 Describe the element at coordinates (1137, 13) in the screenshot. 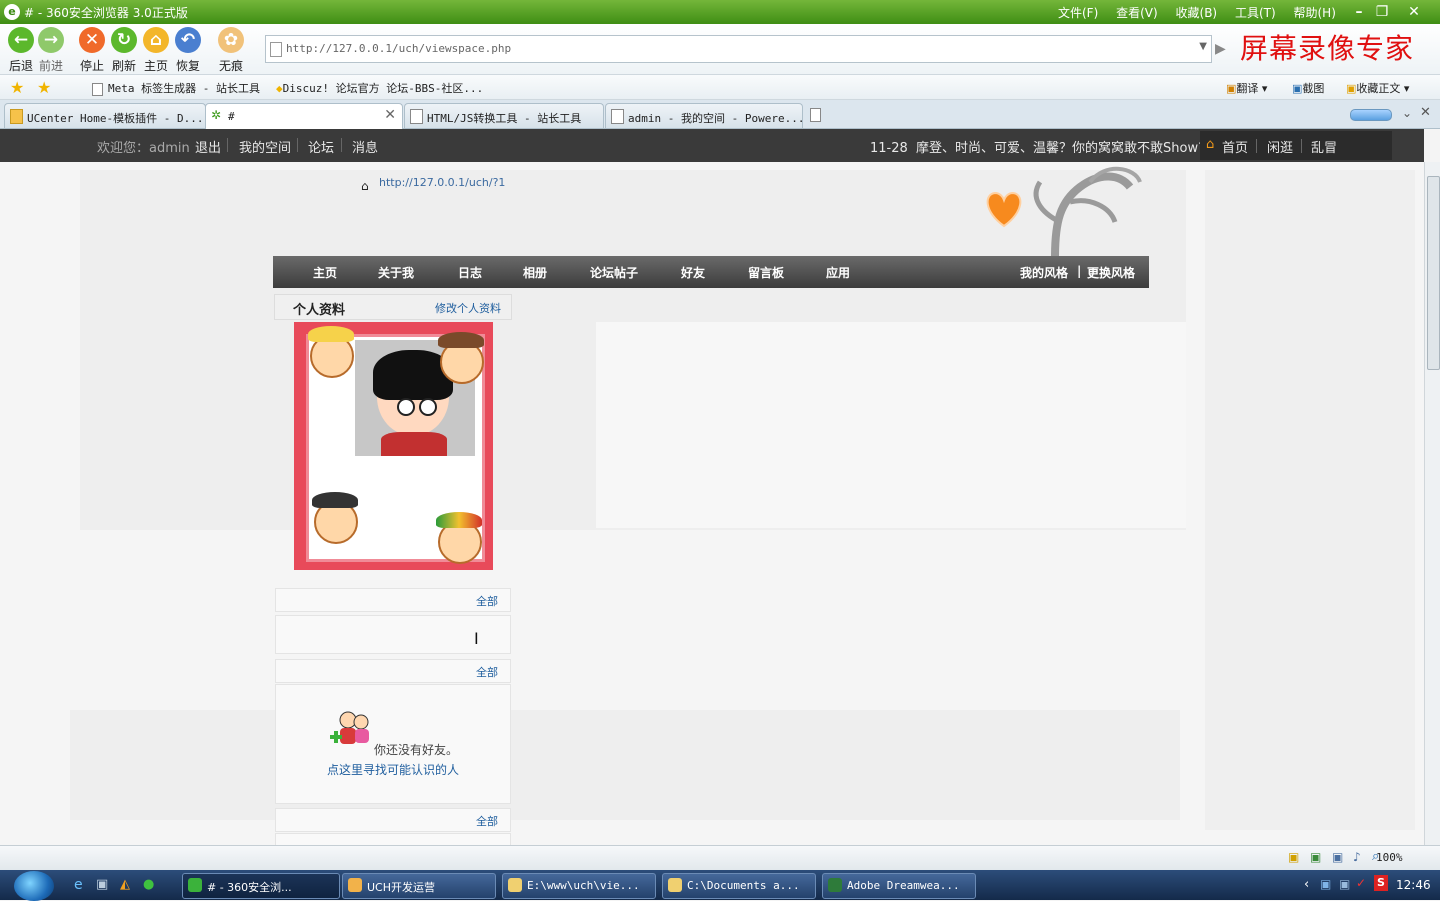

I see `menu-view: 查看(V)` at that location.